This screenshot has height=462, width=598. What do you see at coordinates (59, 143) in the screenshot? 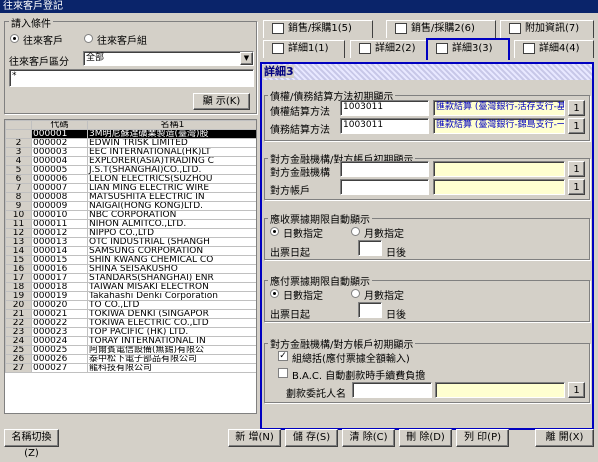
I see `cell-code: 000002` at bounding box center [59, 143].